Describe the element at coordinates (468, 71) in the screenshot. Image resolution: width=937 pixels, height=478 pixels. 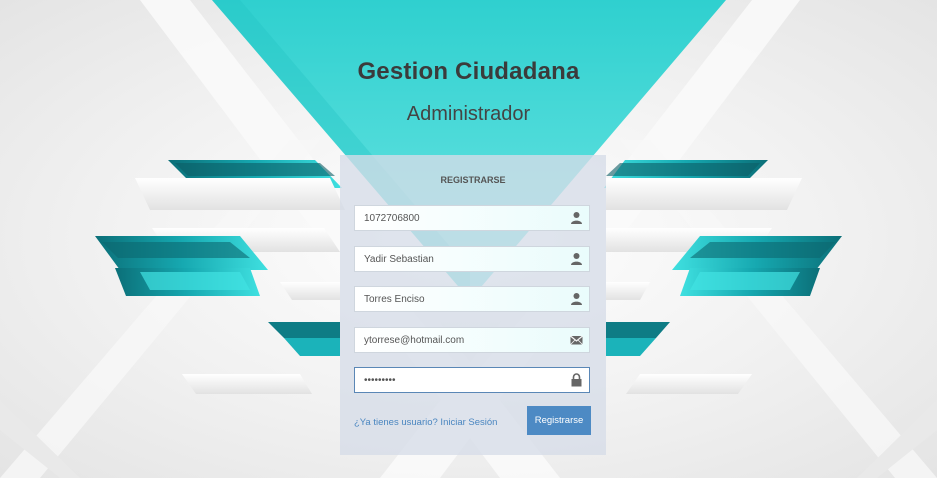
I see `page-title: Gestion Ciudadana` at that location.